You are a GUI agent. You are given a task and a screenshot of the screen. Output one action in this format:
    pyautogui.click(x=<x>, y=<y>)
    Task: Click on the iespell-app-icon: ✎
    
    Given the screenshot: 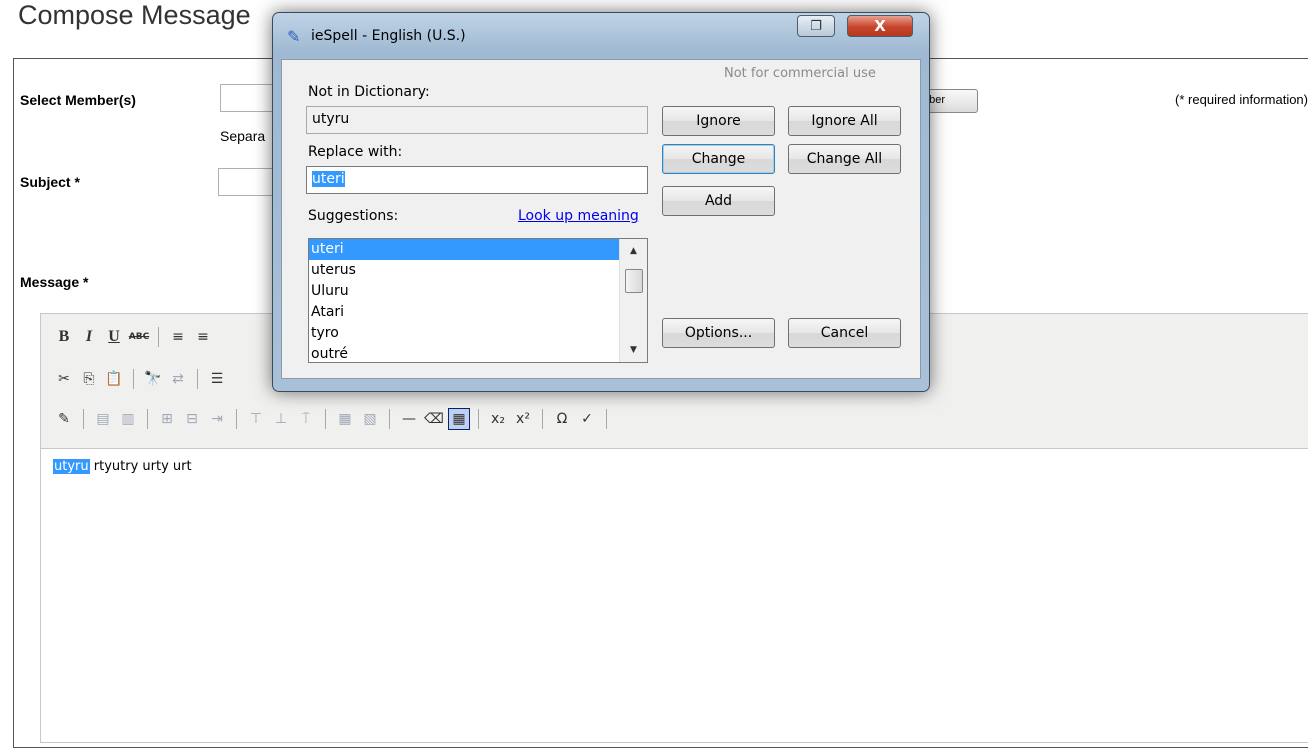 What is the action you would take?
    pyautogui.click(x=294, y=36)
    